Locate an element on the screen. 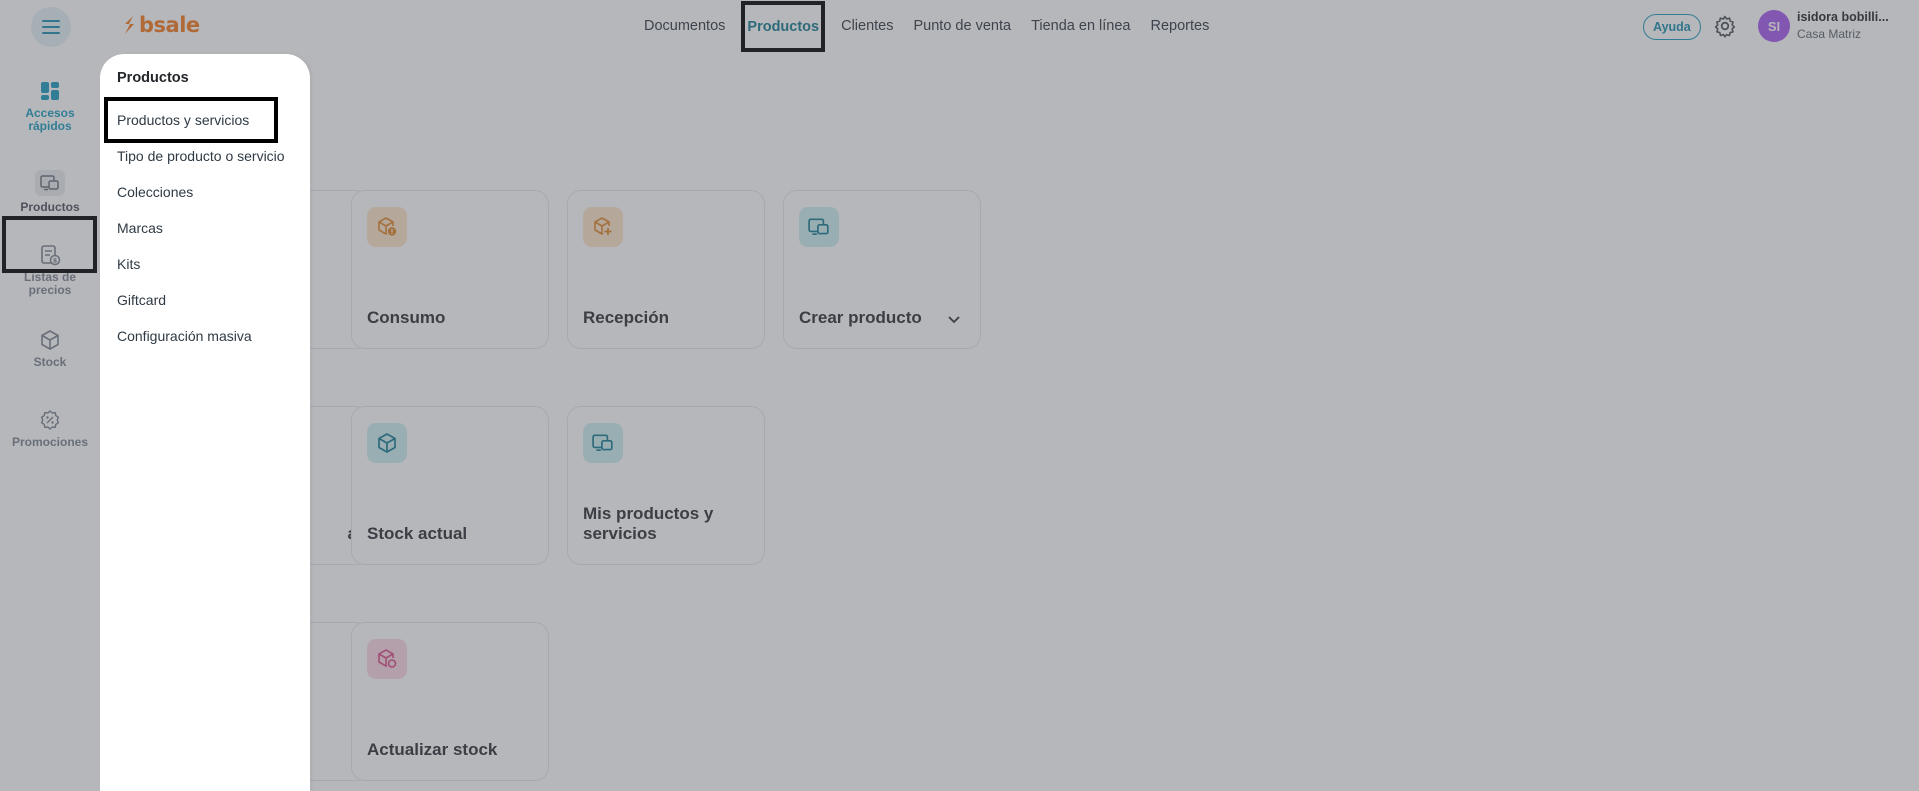  submenu-item-tipo-de-producto: Tipo de producto o servicio is located at coordinates (201, 156).